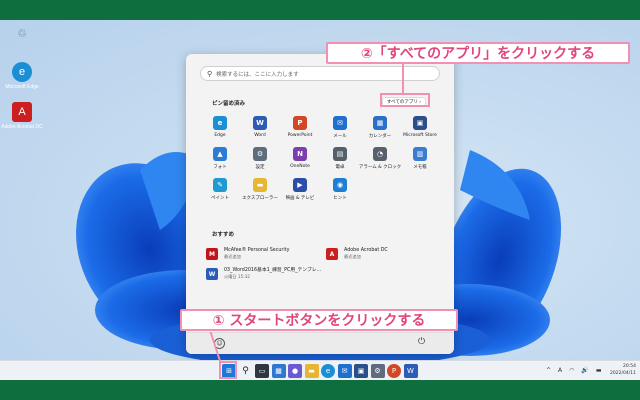  I want to click on battery-icon: ▬, so click(599, 370).